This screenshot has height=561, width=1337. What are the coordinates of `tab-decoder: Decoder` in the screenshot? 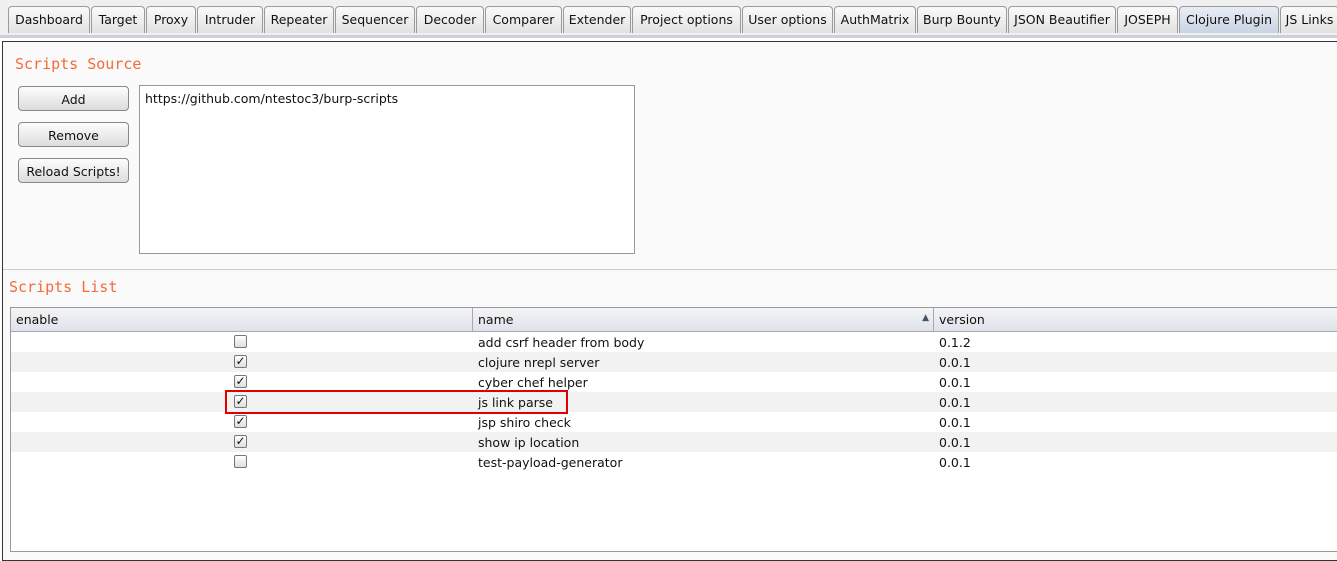 It's located at (450, 19).